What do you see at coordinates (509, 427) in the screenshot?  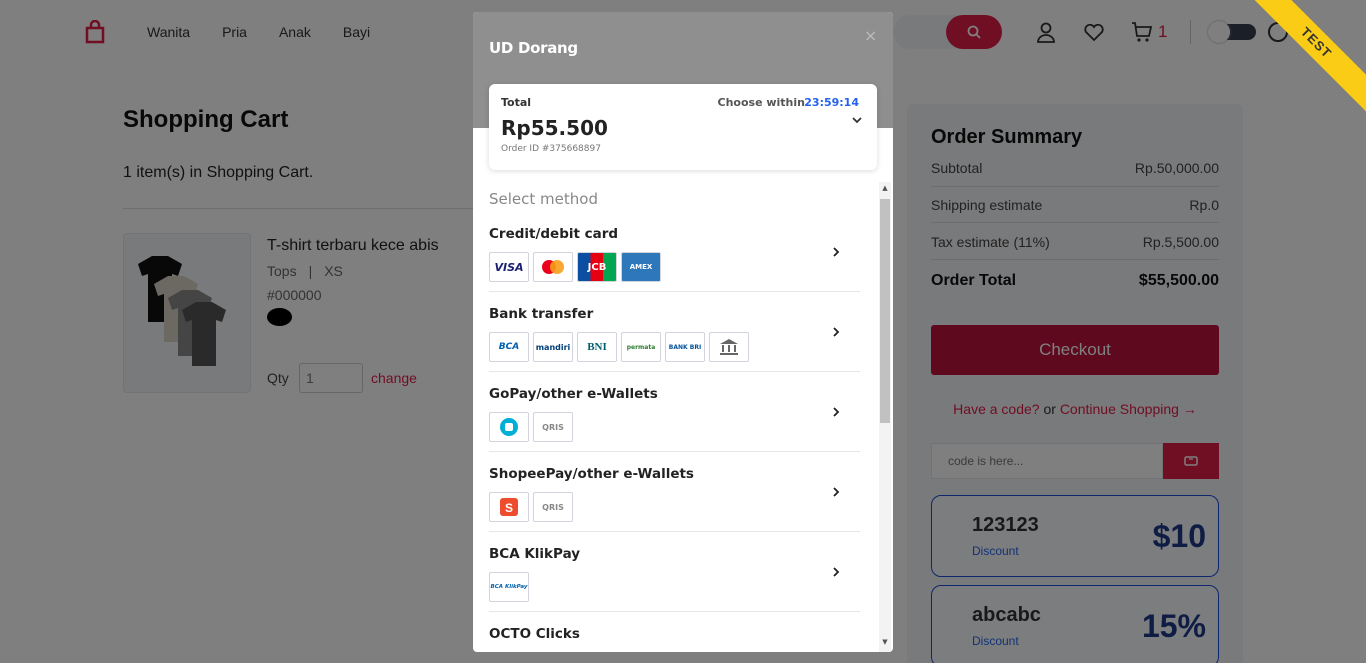 I see `gopay-logo` at bounding box center [509, 427].